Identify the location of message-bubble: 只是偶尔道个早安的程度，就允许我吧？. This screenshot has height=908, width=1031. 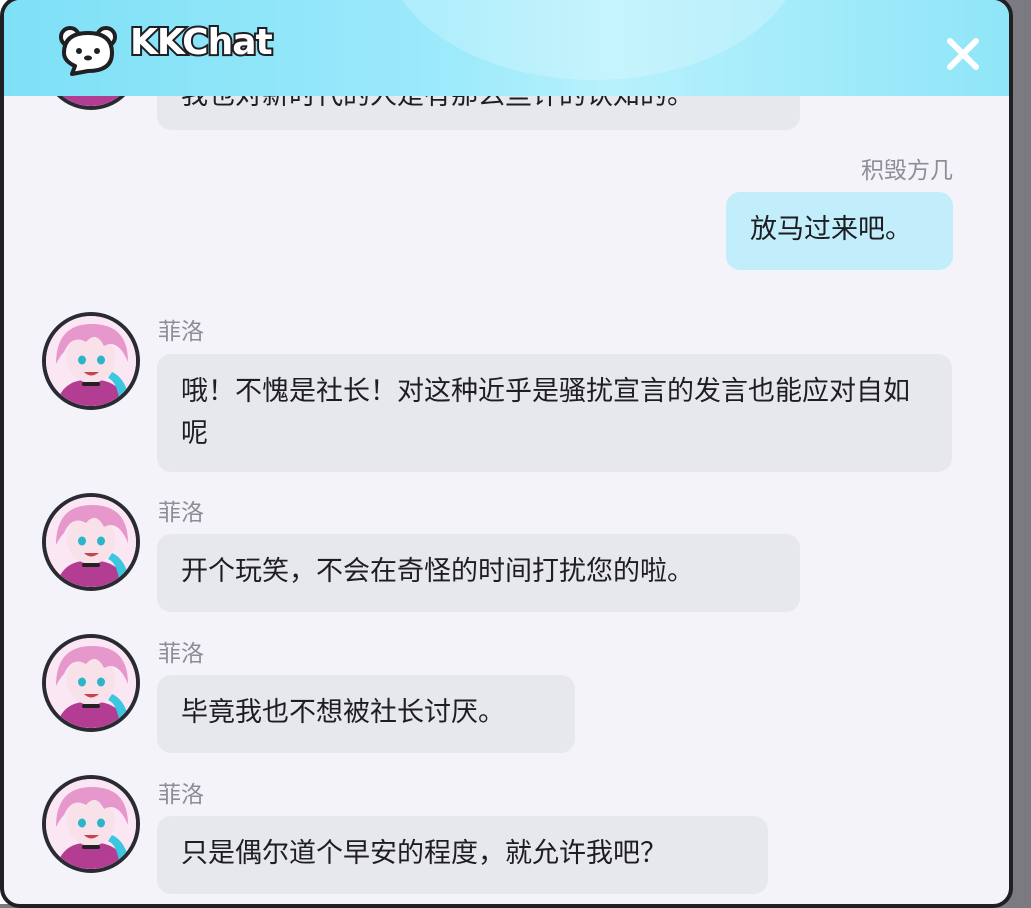
(462, 855).